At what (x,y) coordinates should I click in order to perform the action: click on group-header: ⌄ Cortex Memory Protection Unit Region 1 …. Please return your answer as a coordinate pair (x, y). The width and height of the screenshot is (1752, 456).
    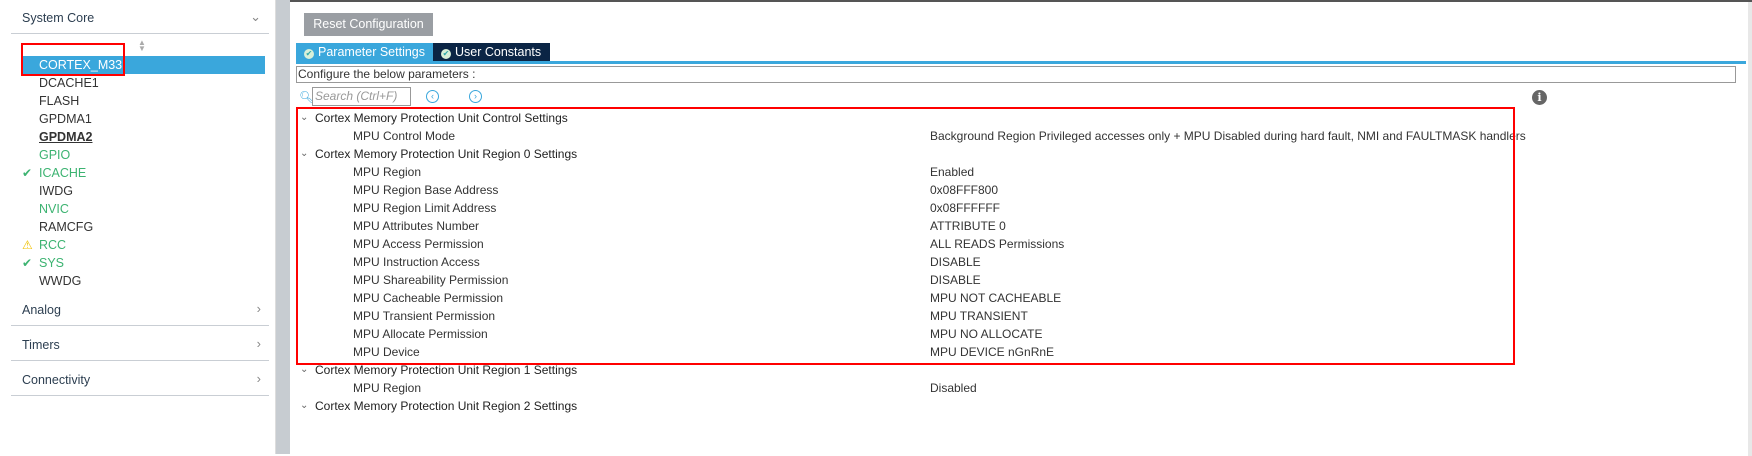
    Looking at the image, I should click on (1018, 370).